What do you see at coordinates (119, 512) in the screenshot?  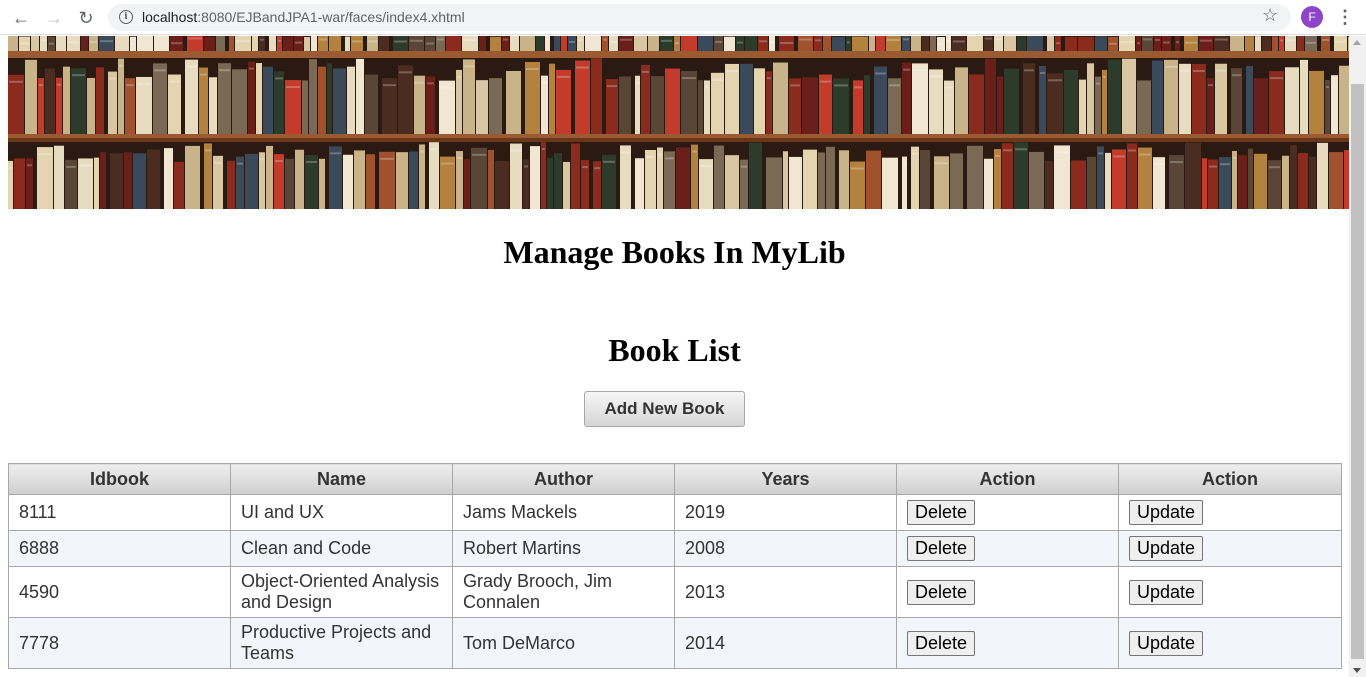 I see `cell-idbook: 8111` at bounding box center [119, 512].